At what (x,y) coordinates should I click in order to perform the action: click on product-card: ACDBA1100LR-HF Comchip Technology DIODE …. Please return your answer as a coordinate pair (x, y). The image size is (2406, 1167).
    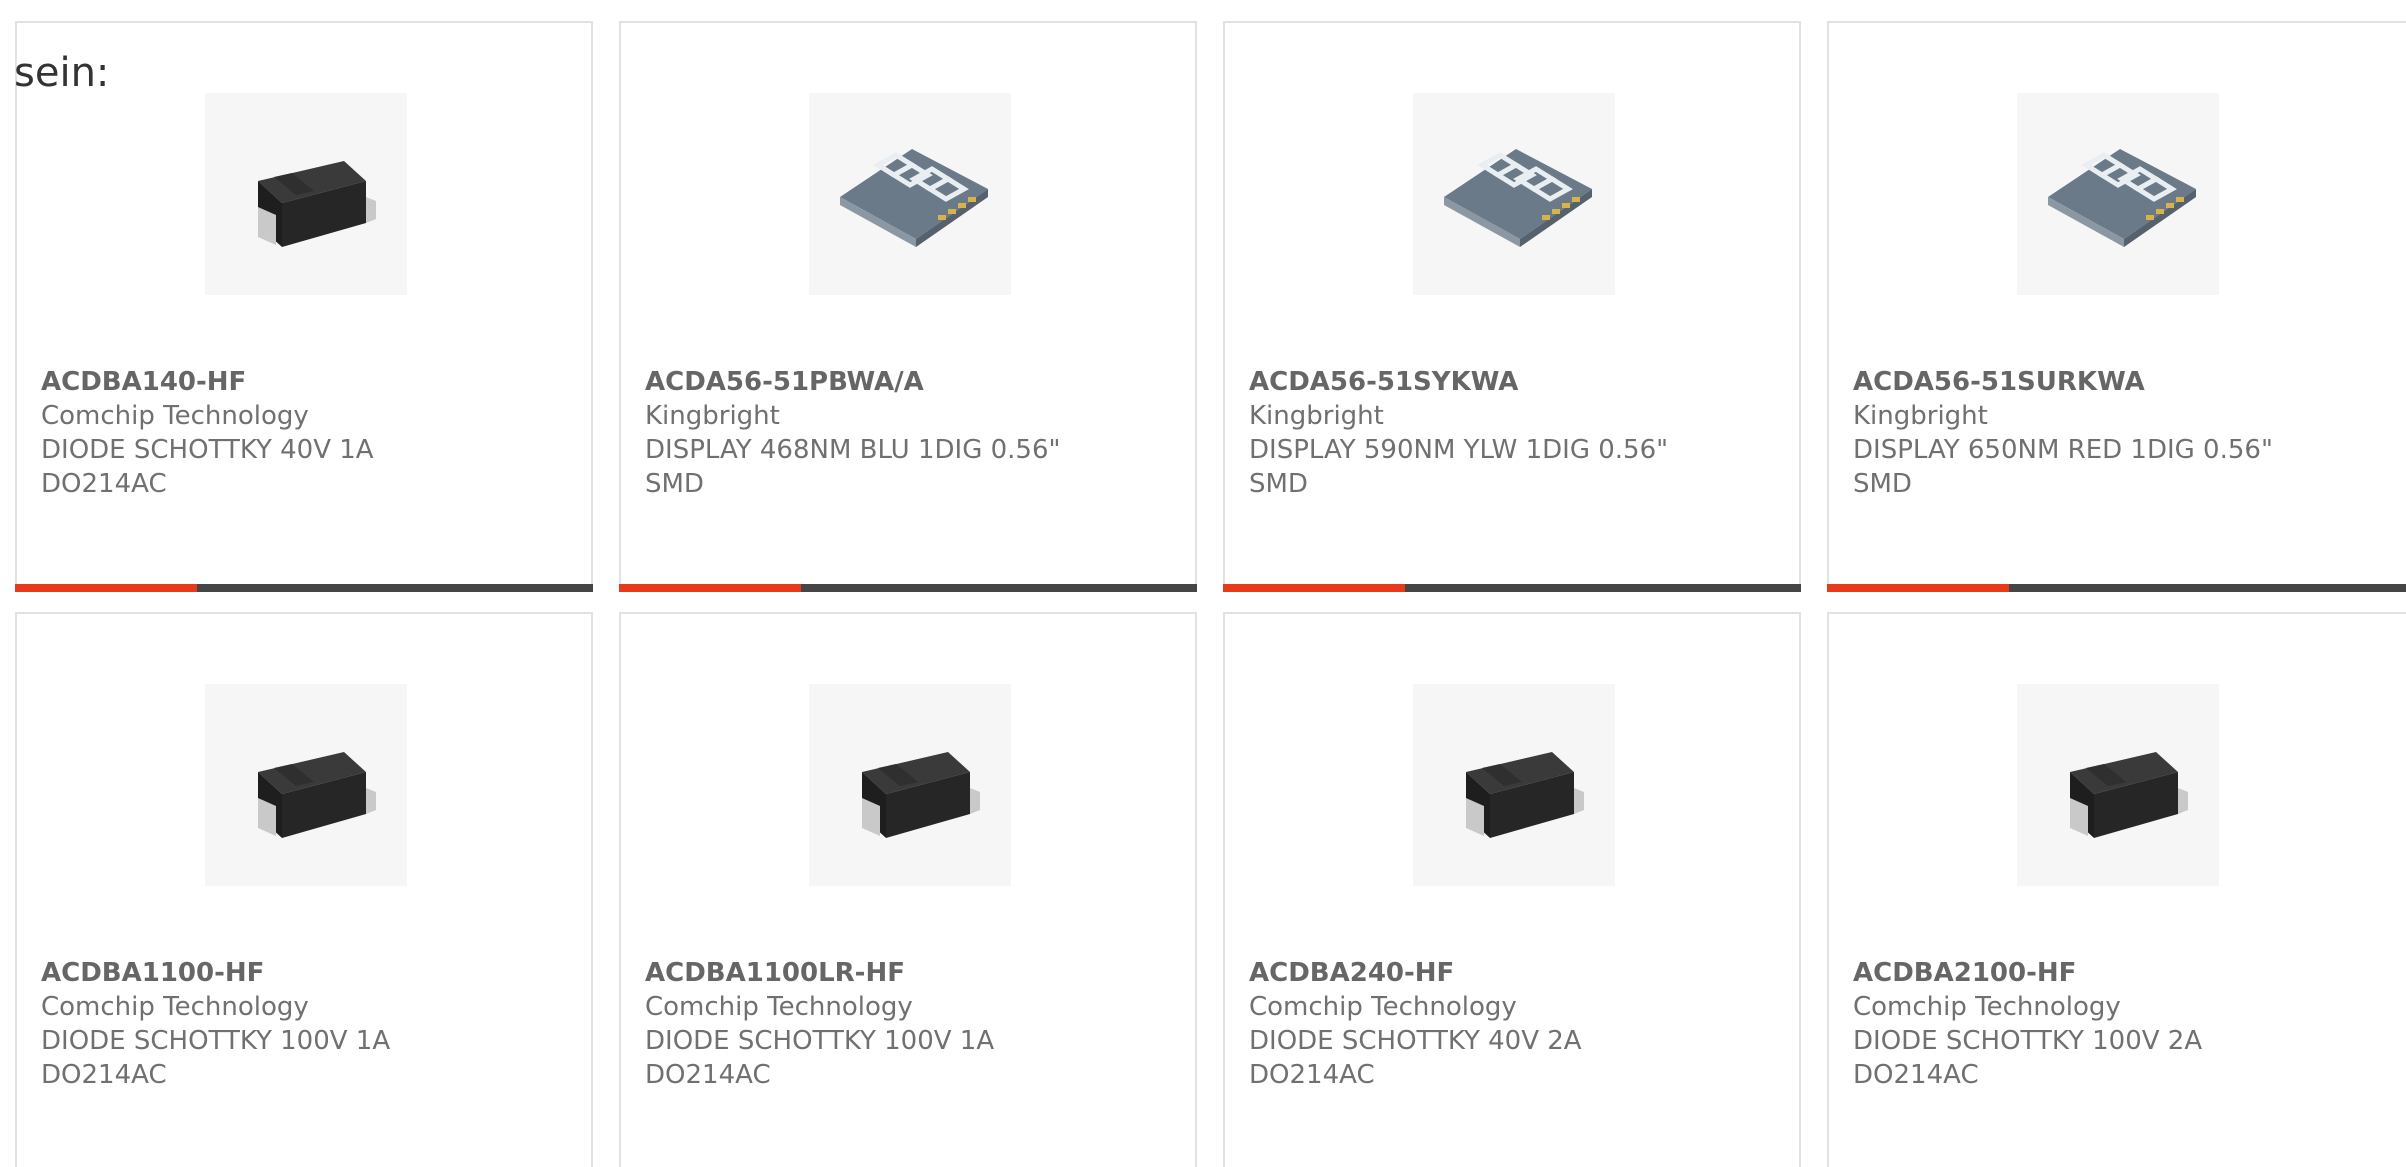
    Looking at the image, I should click on (908, 889).